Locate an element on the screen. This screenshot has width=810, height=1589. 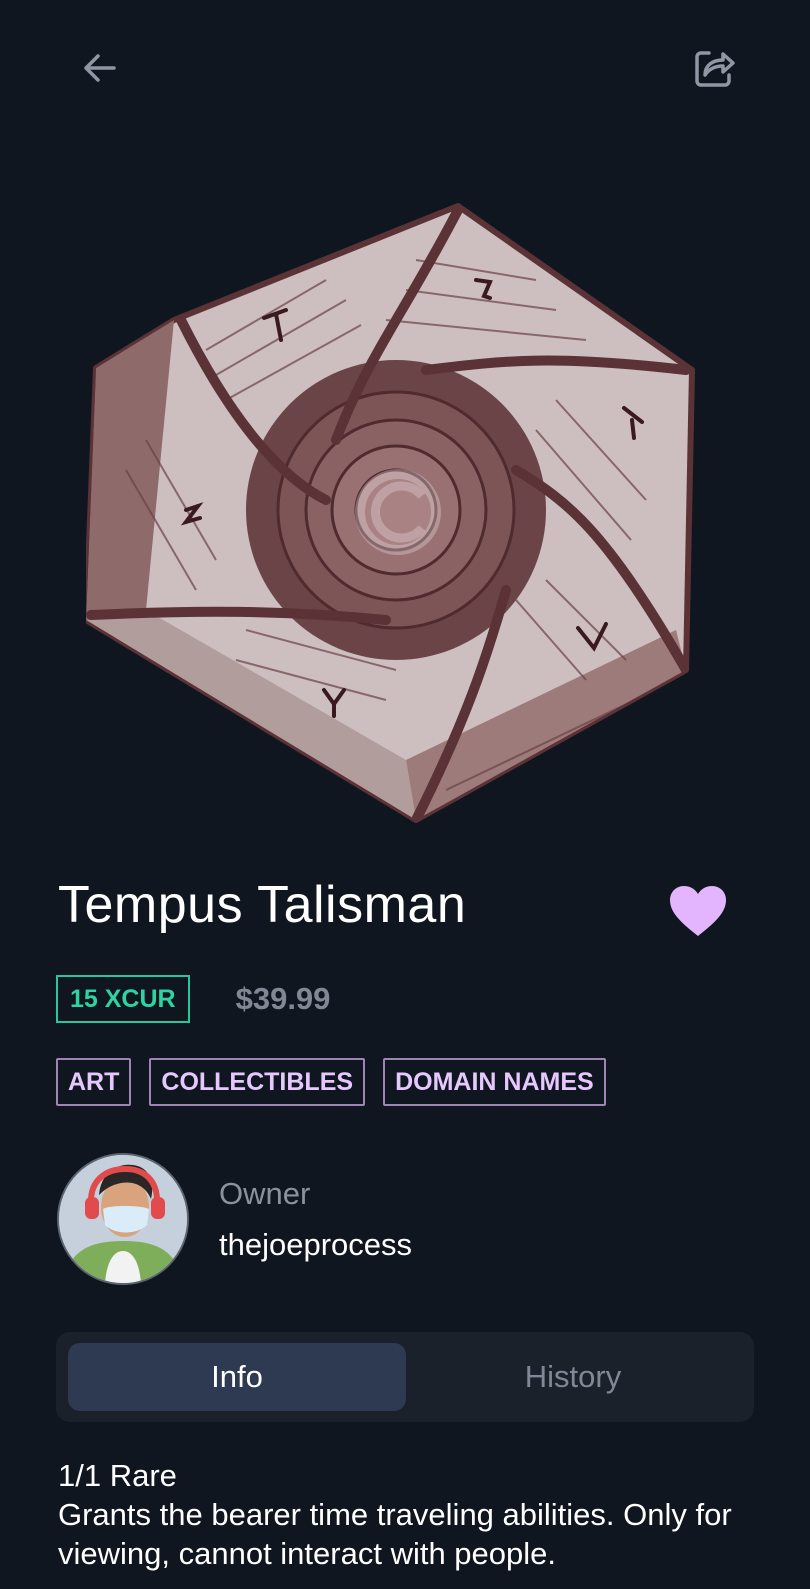
crypto-price-badge: 15 XCUR is located at coordinates (123, 999).